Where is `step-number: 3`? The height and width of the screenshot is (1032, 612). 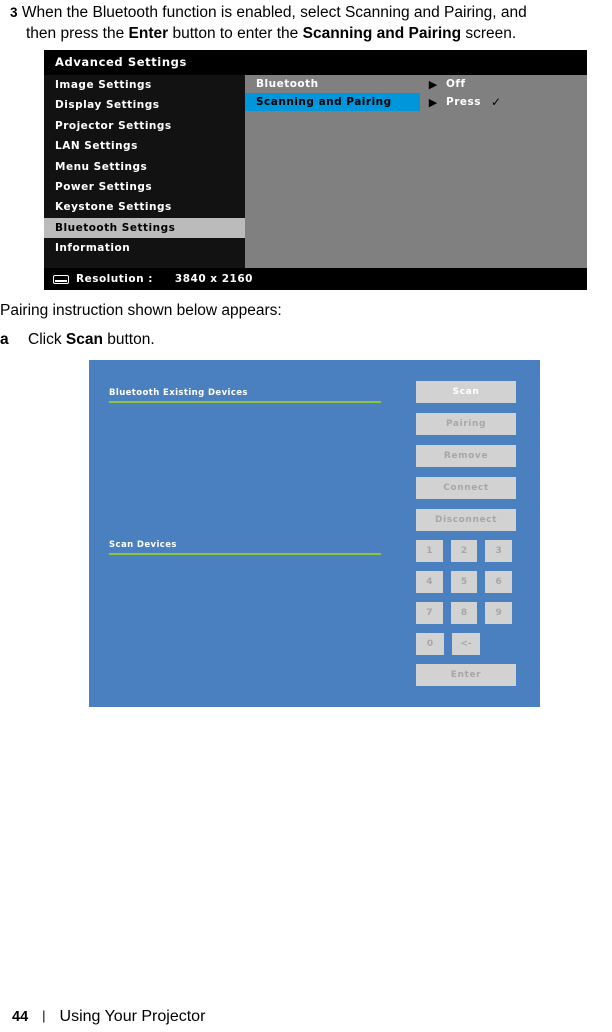 step-number: 3 is located at coordinates (14, 12).